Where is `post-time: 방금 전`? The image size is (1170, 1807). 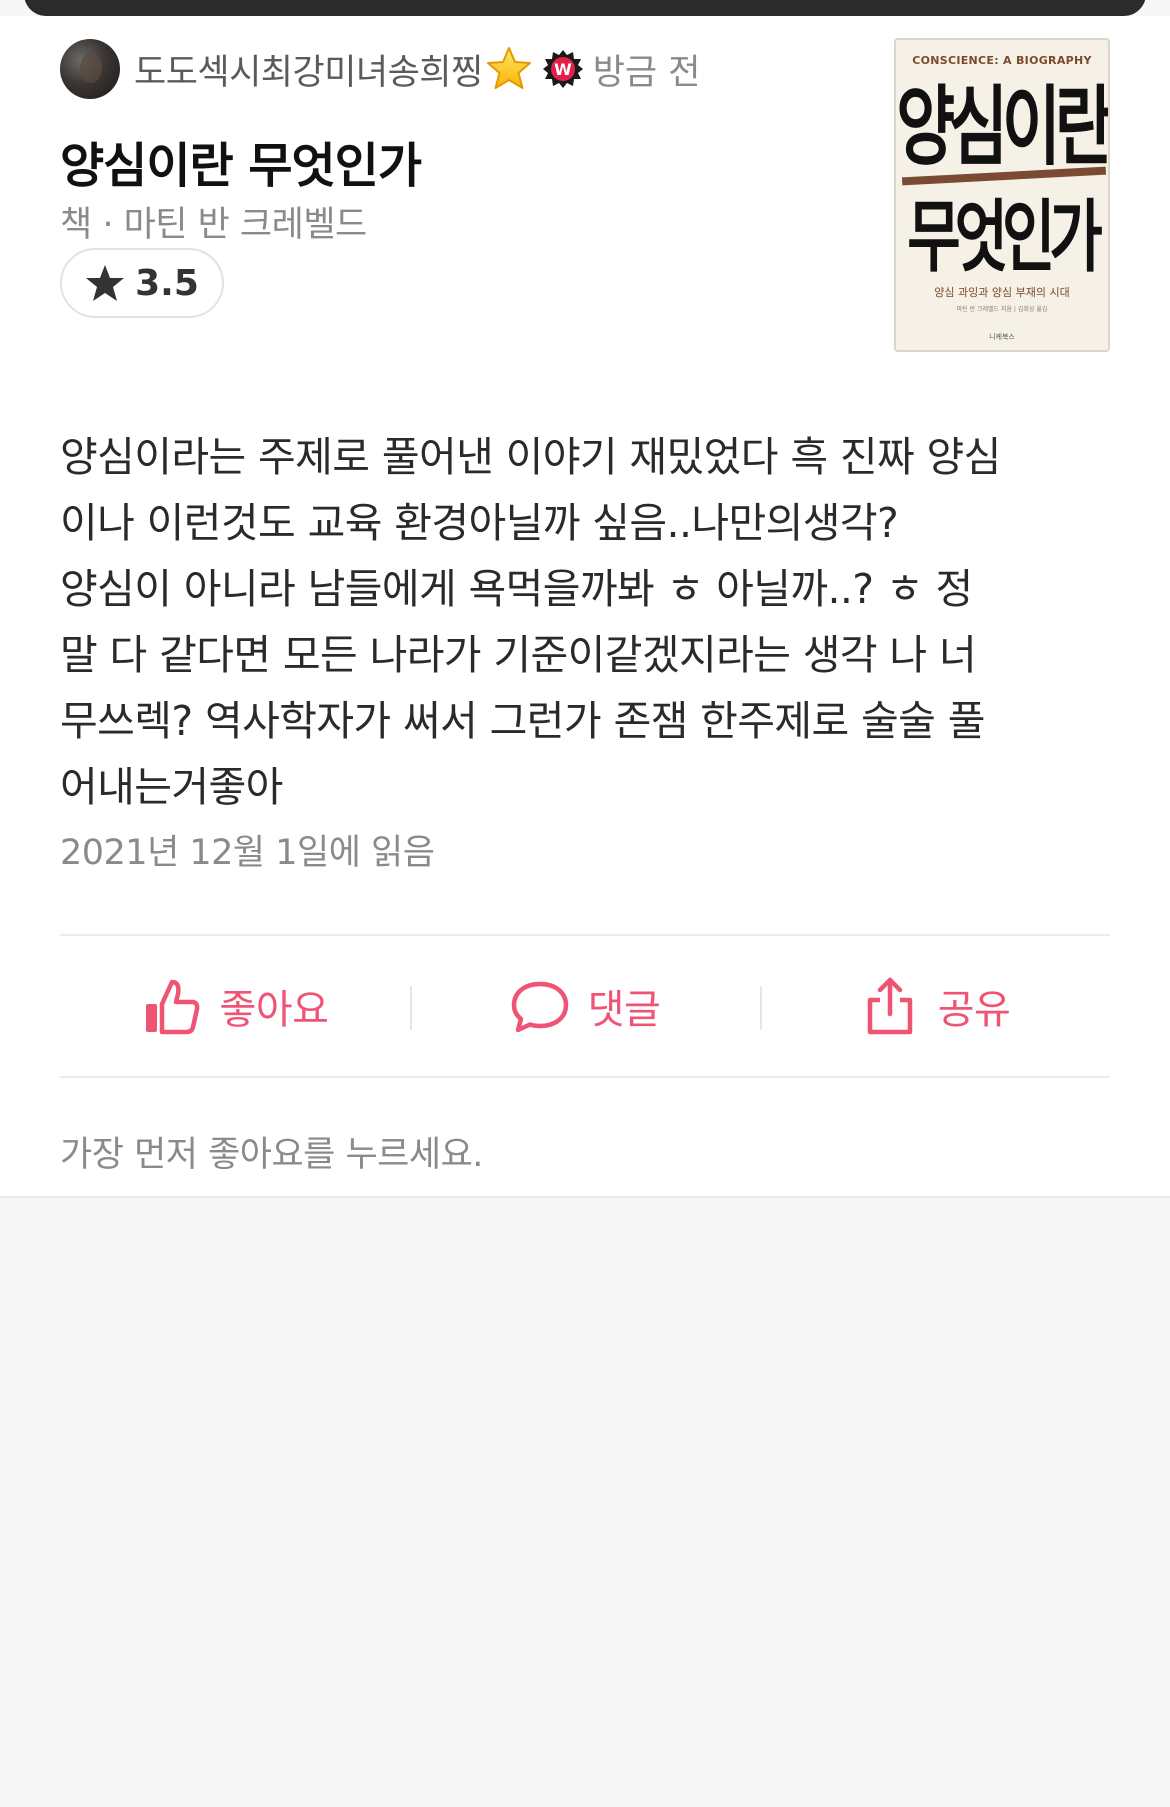
post-time: 방금 전 is located at coordinates (646, 72).